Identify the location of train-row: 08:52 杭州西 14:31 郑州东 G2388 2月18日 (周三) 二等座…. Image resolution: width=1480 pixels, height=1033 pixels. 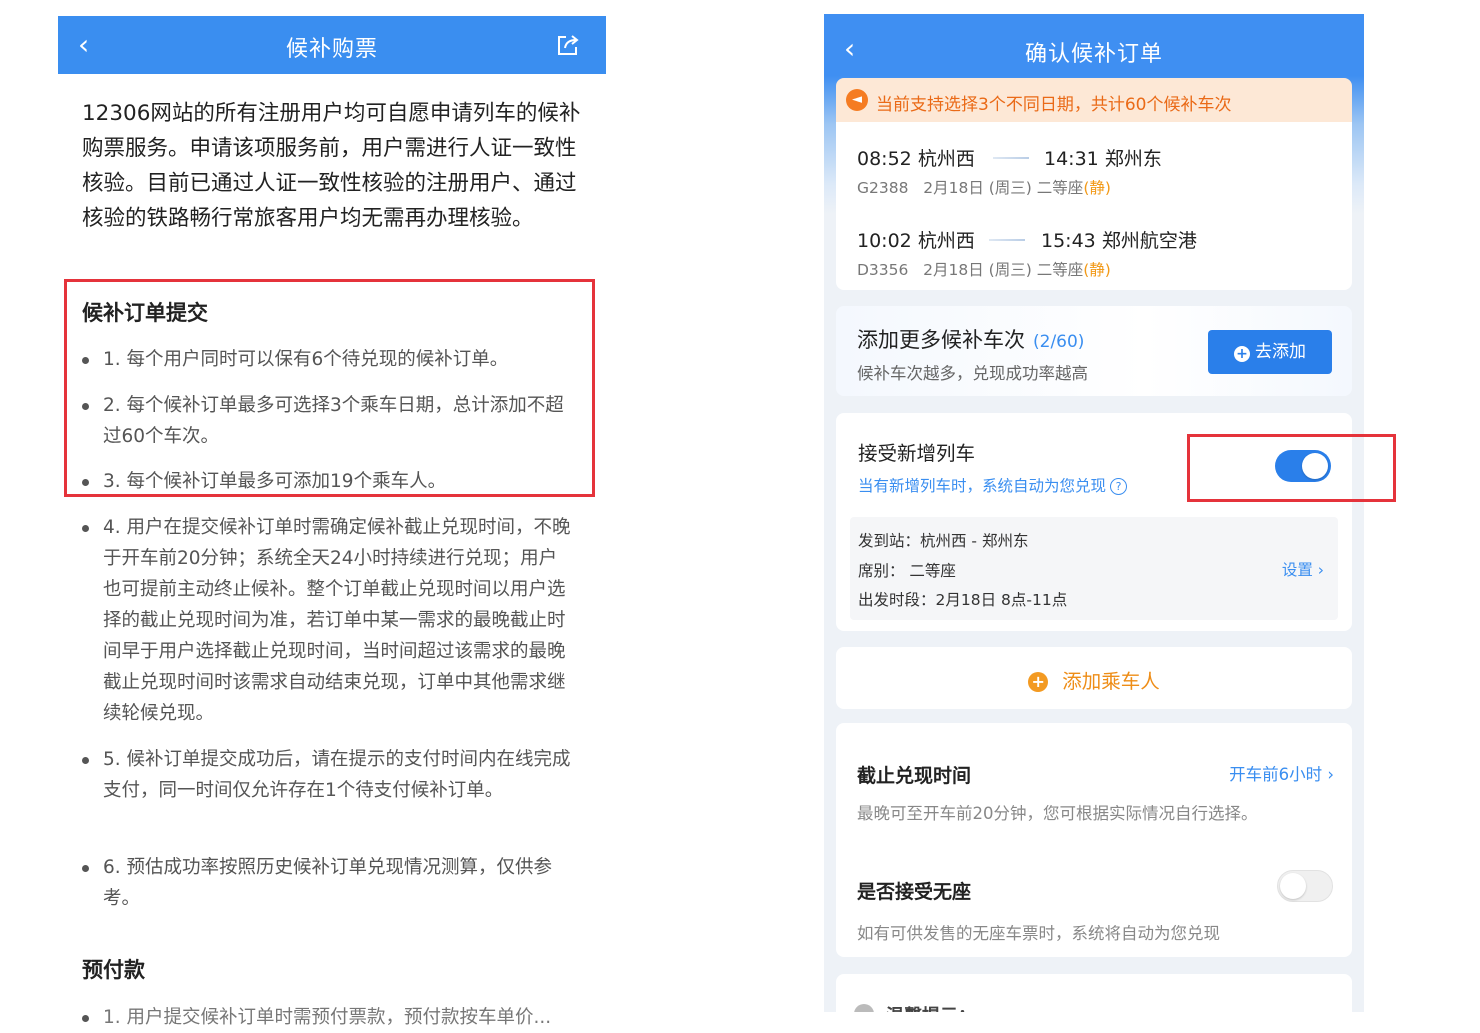
(1097, 171).